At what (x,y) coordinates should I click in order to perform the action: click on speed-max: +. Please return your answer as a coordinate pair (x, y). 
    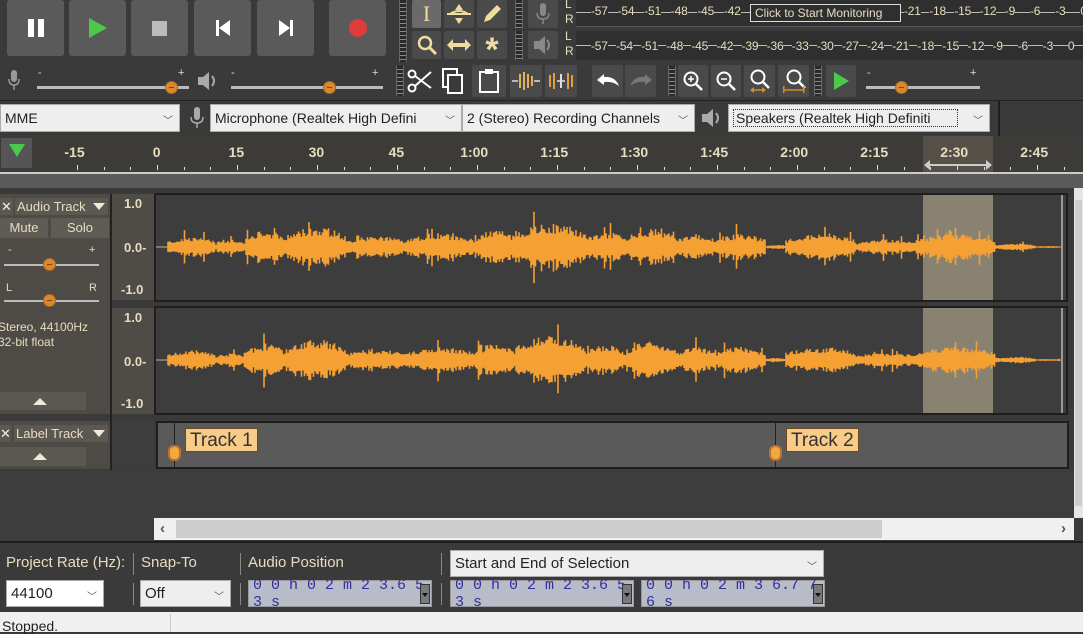
    Looking at the image, I should click on (973, 73).